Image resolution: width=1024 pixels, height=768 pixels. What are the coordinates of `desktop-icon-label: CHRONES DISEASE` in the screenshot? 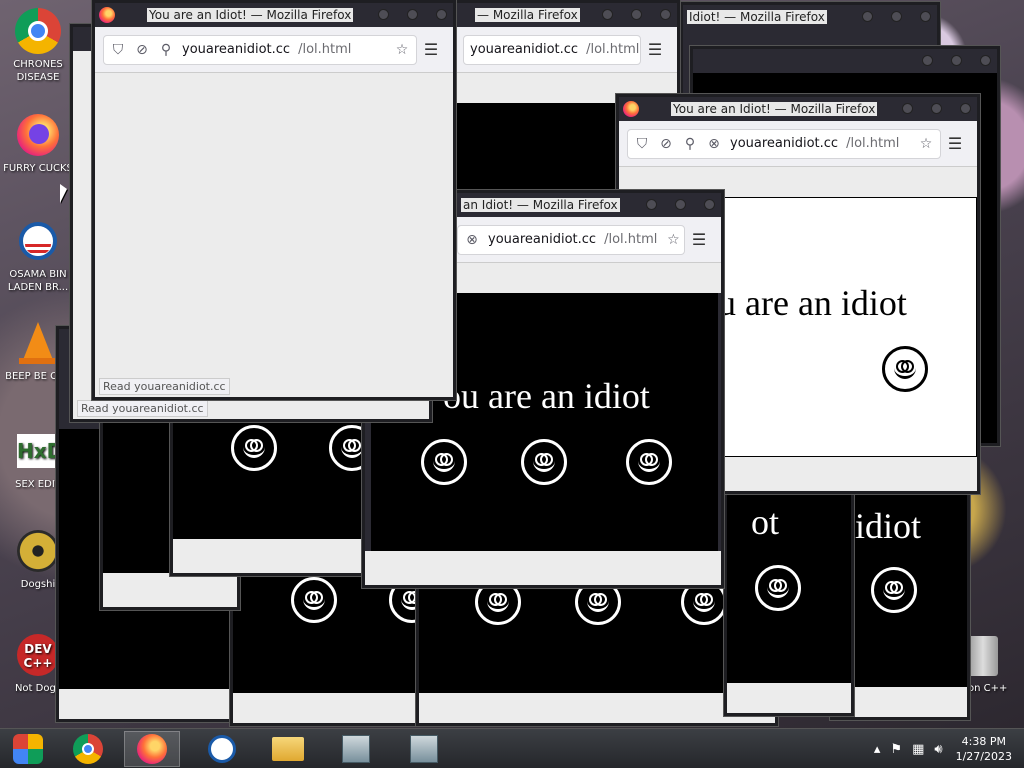 It's located at (38, 71).